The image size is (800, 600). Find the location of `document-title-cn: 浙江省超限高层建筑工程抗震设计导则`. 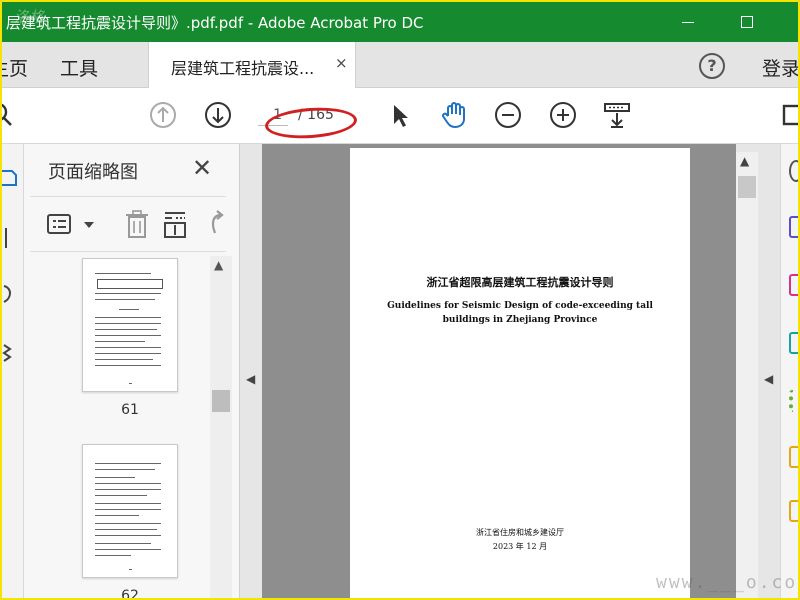

document-title-cn: 浙江省超限高层建筑工程抗震设计导则 is located at coordinates (520, 282).